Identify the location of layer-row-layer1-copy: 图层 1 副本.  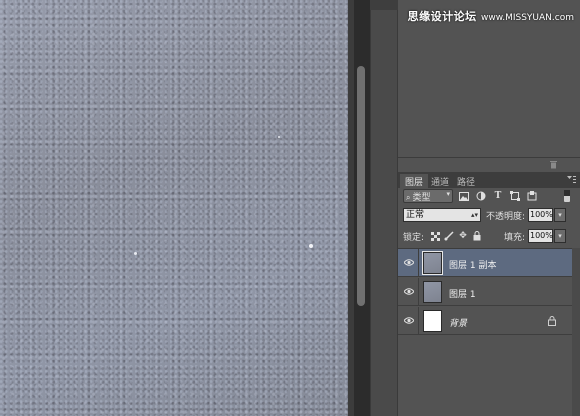
(485, 263).